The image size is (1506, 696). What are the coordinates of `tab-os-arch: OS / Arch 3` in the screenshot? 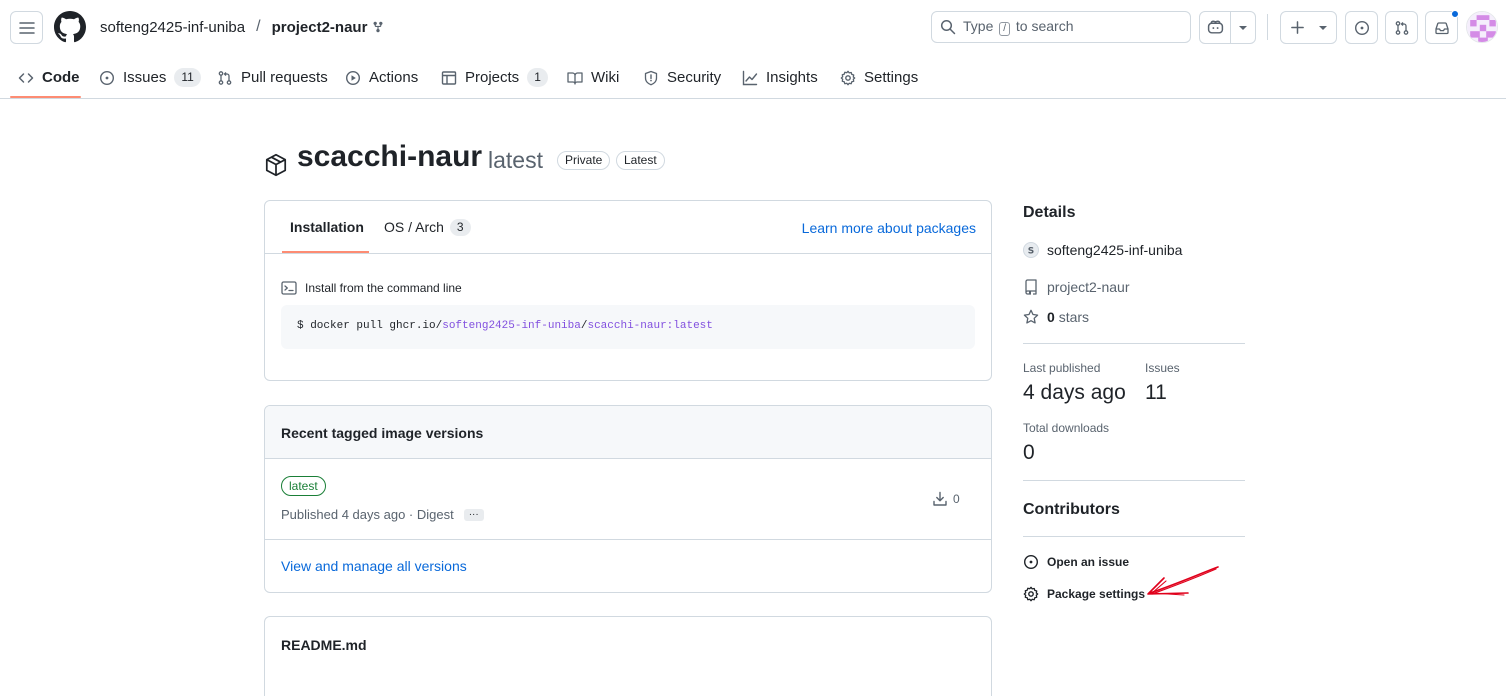 It's located at (427, 227).